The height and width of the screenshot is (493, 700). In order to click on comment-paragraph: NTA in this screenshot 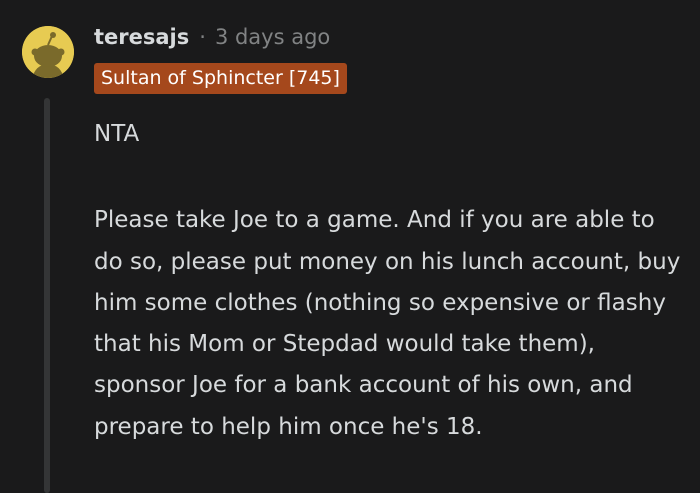, I will do `click(117, 134)`.